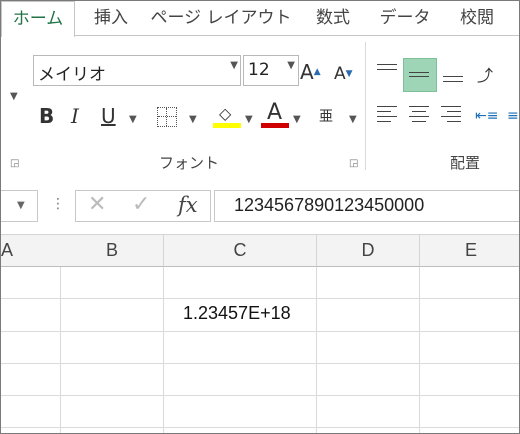 This screenshot has height=434, width=520. What do you see at coordinates (368, 251) in the screenshot?
I see `column-header-d: D` at bounding box center [368, 251].